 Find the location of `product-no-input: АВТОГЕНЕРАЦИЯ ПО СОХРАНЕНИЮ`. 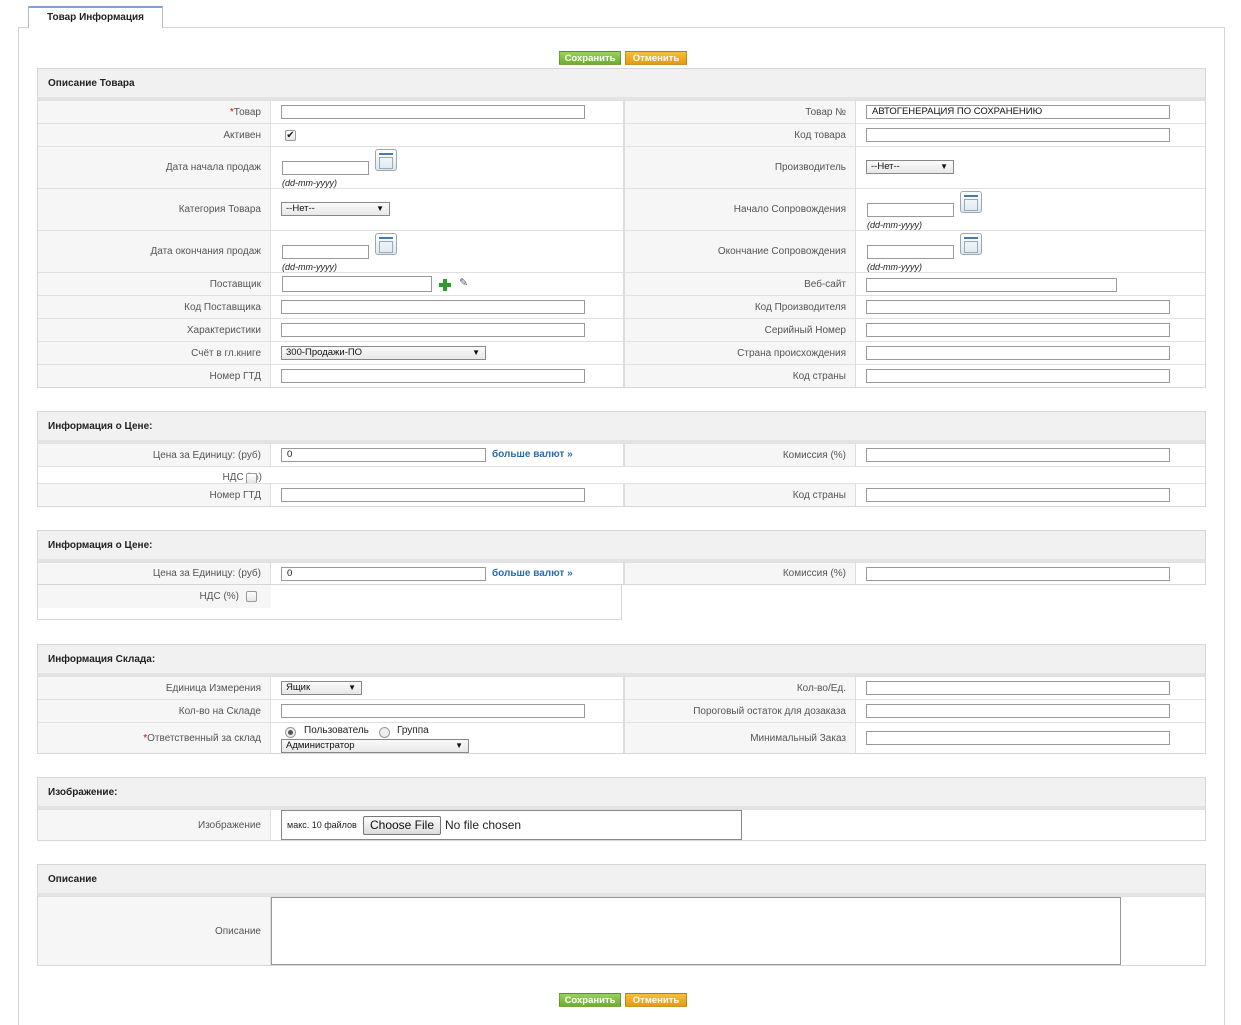

product-no-input: АВТОГЕНЕРАЦИЯ ПО СОХРАНЕНИЮ is located at coordinates (1018, 112).